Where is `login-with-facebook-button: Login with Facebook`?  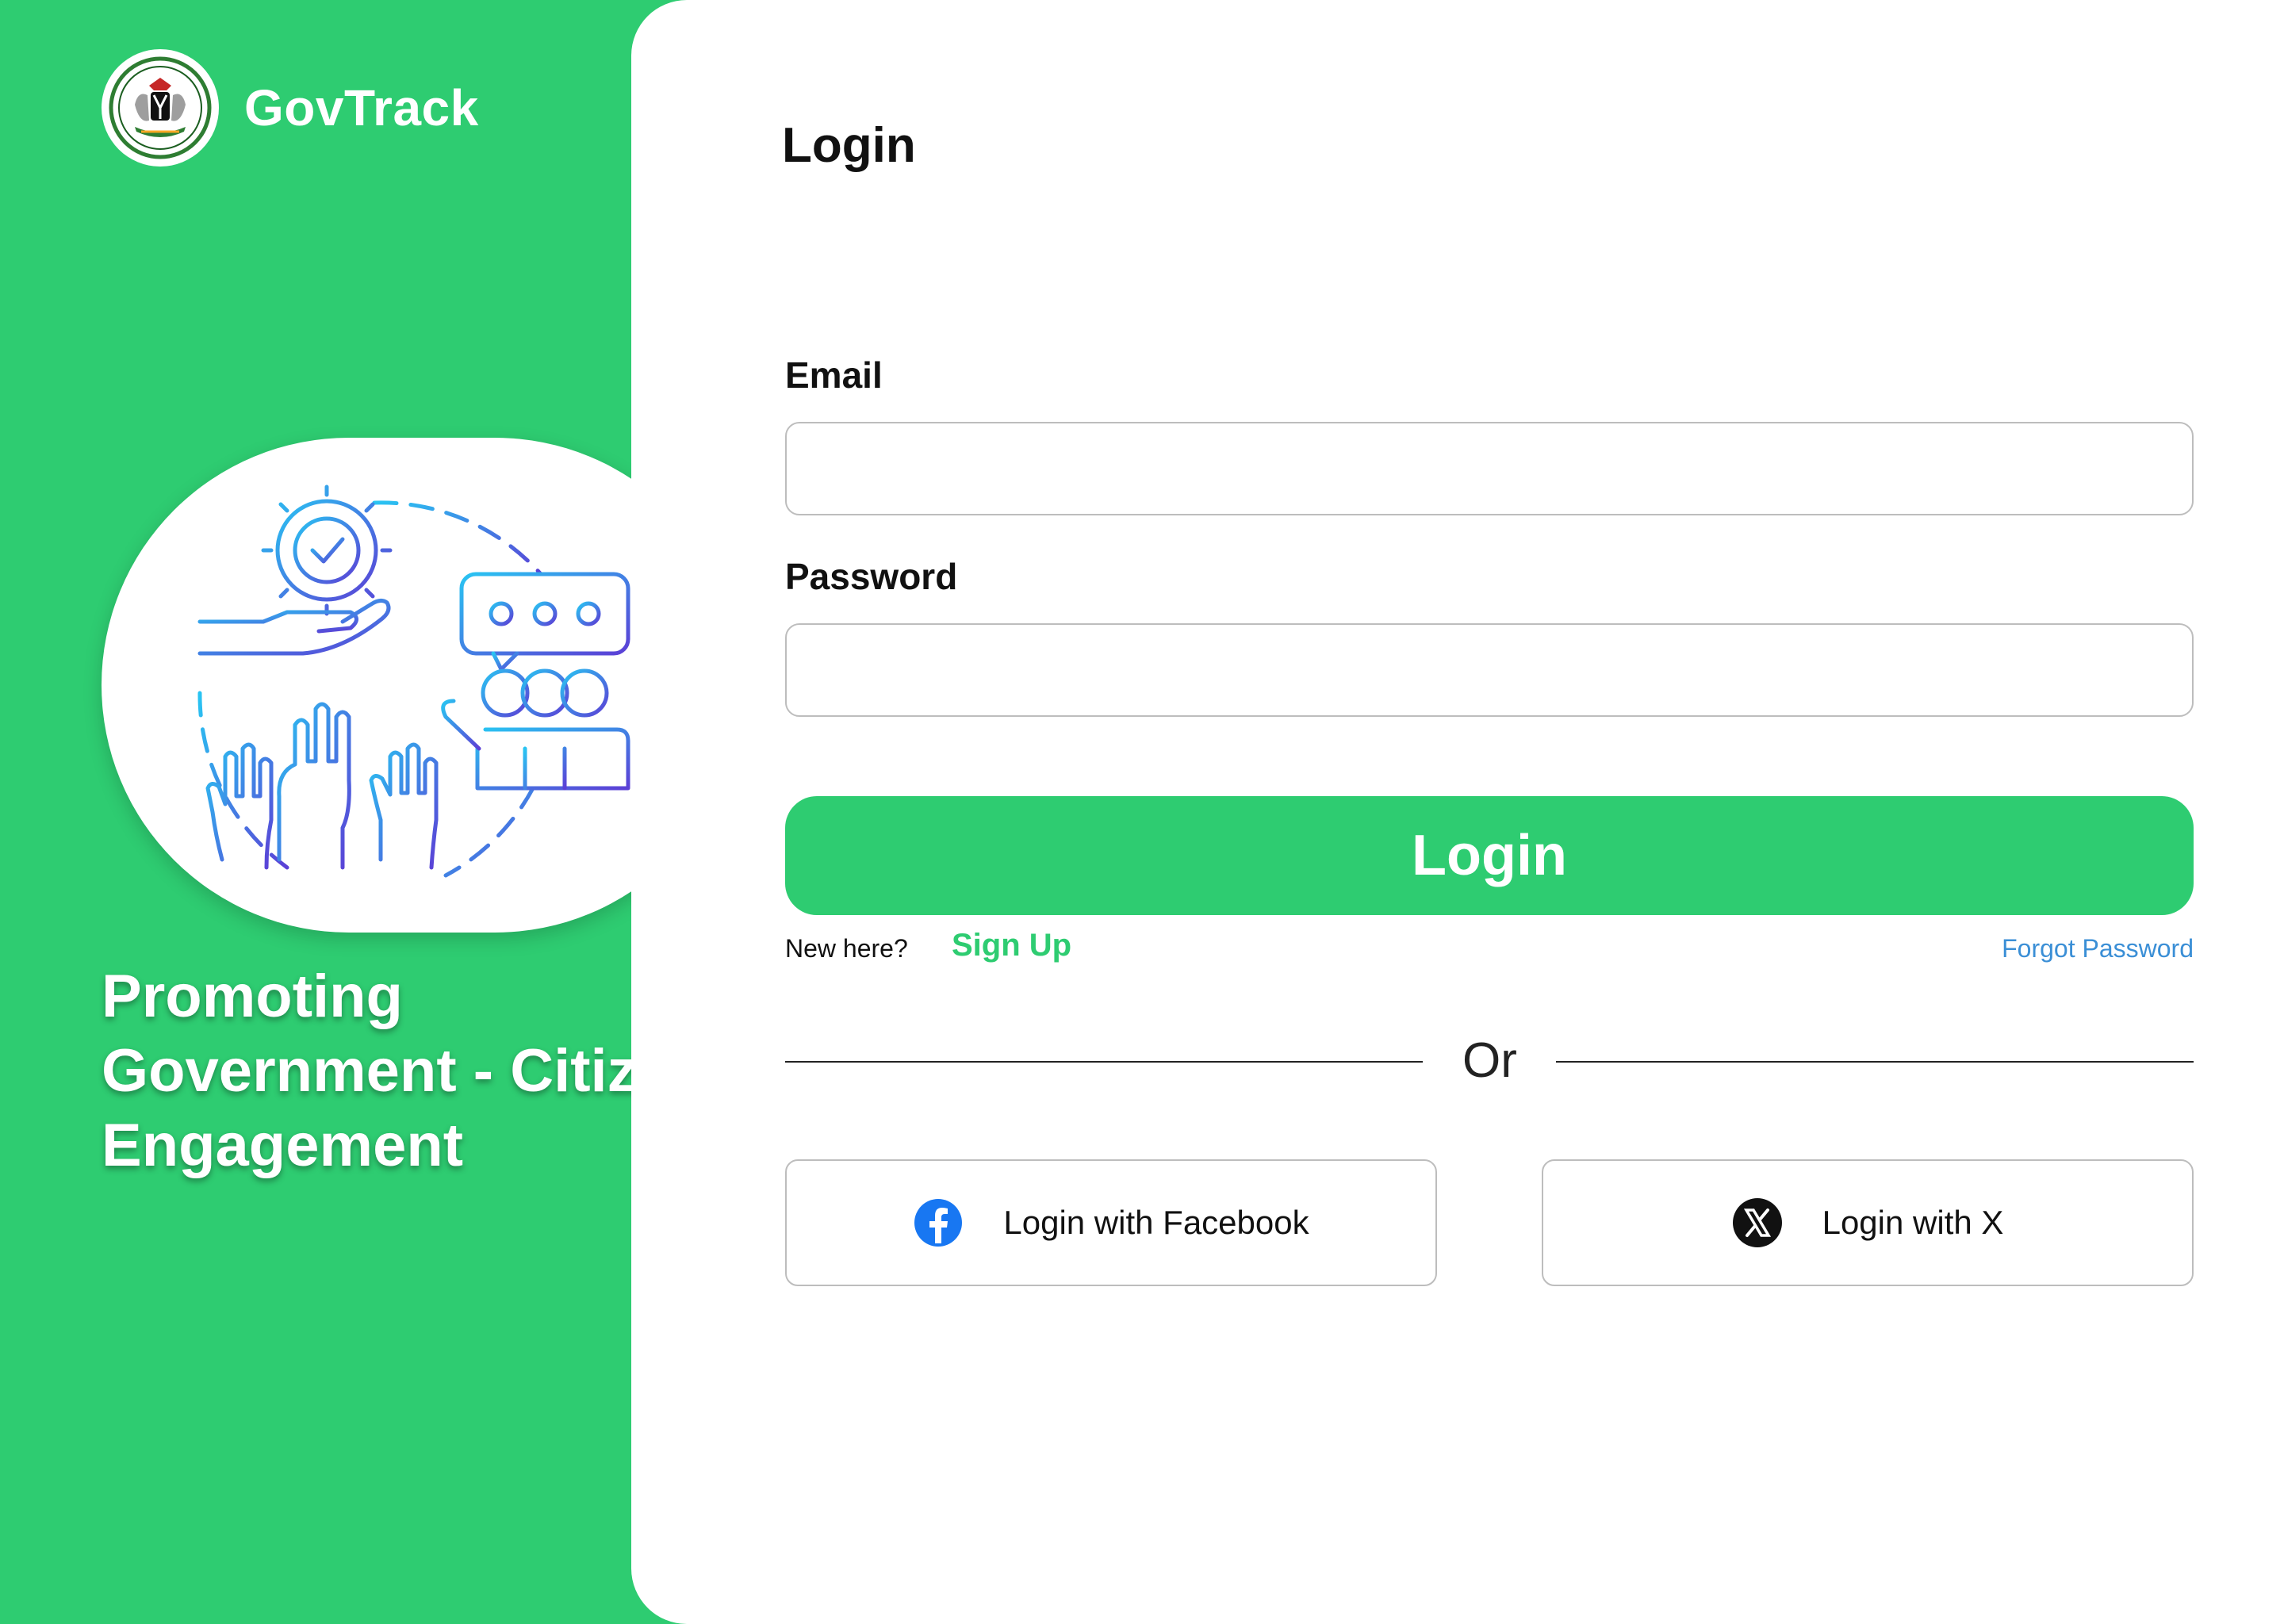 login-with-facebook-button: Login with Facebook is located at coordinates (1111, 1222).